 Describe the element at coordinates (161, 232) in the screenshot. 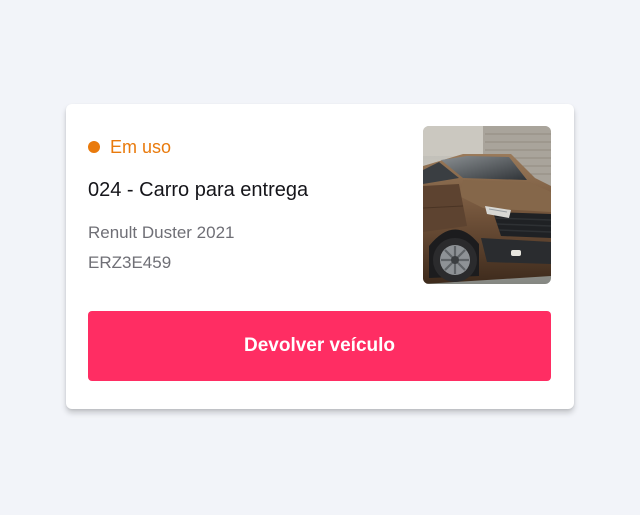

I see `vehicle-model: Renult Duster 2021` at that location.